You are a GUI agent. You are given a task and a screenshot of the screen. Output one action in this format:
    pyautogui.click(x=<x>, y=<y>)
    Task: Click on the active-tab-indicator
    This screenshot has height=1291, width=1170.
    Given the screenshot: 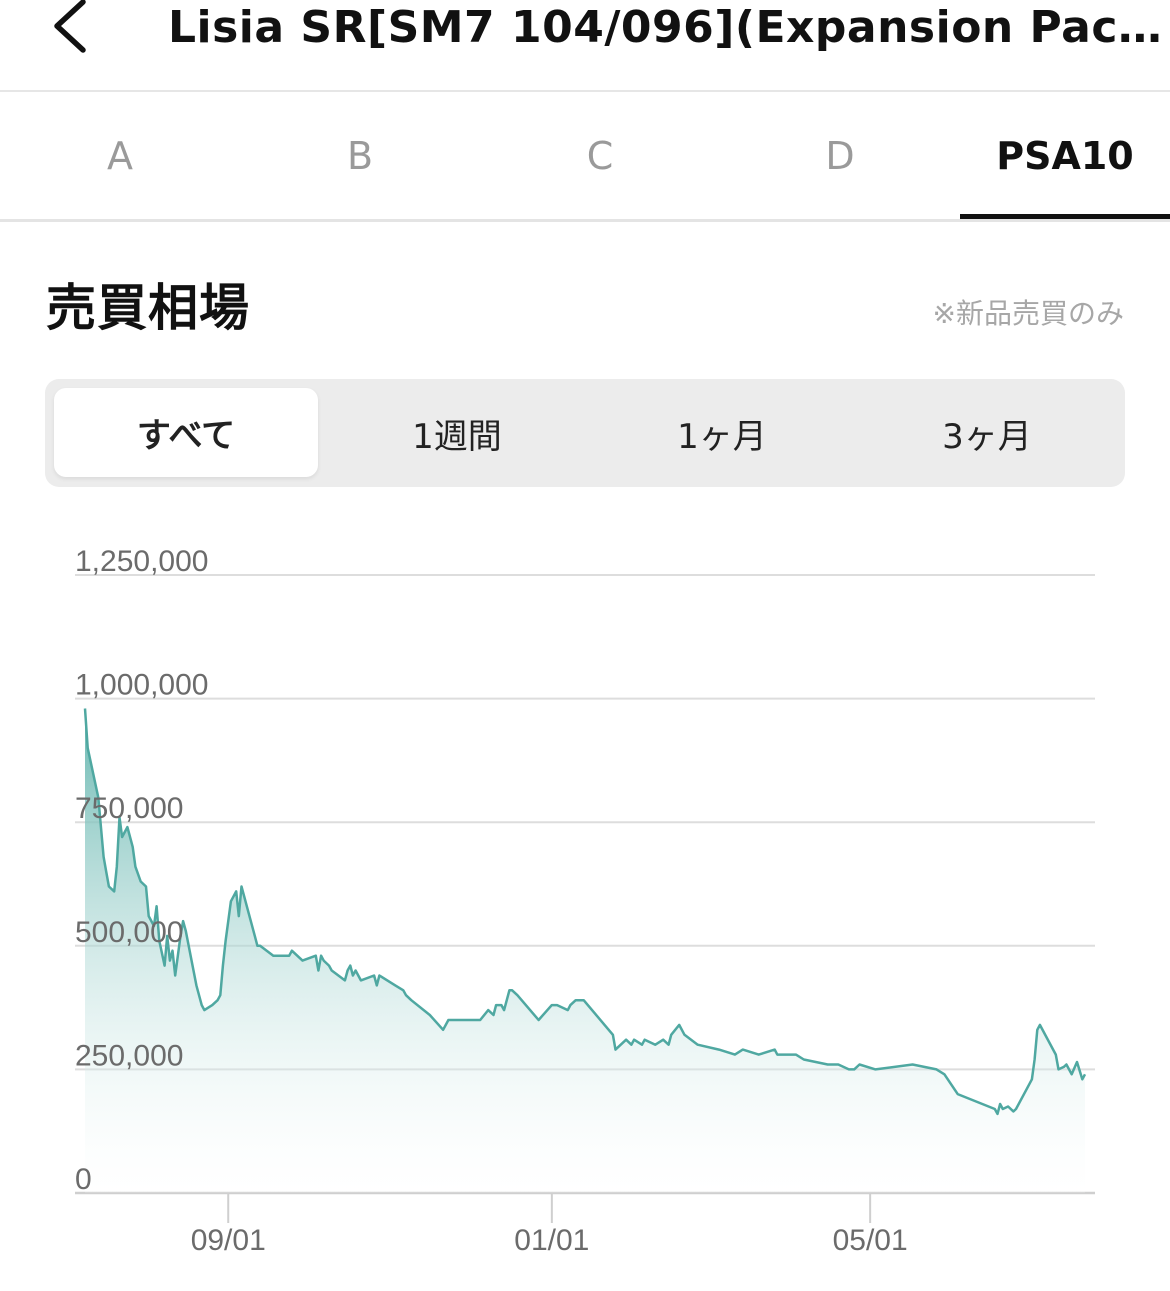 What is the action you would take?
    pyautogui.click(x=1065, y=216)
    